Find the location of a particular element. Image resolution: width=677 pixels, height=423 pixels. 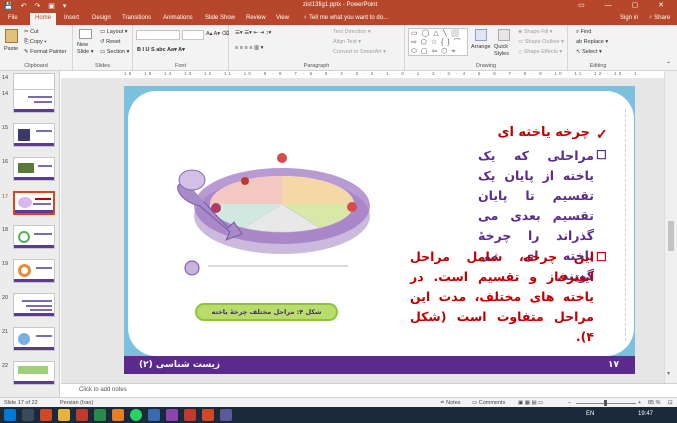

slide-thumbnail: 18 is located at coordinates (28, 237).